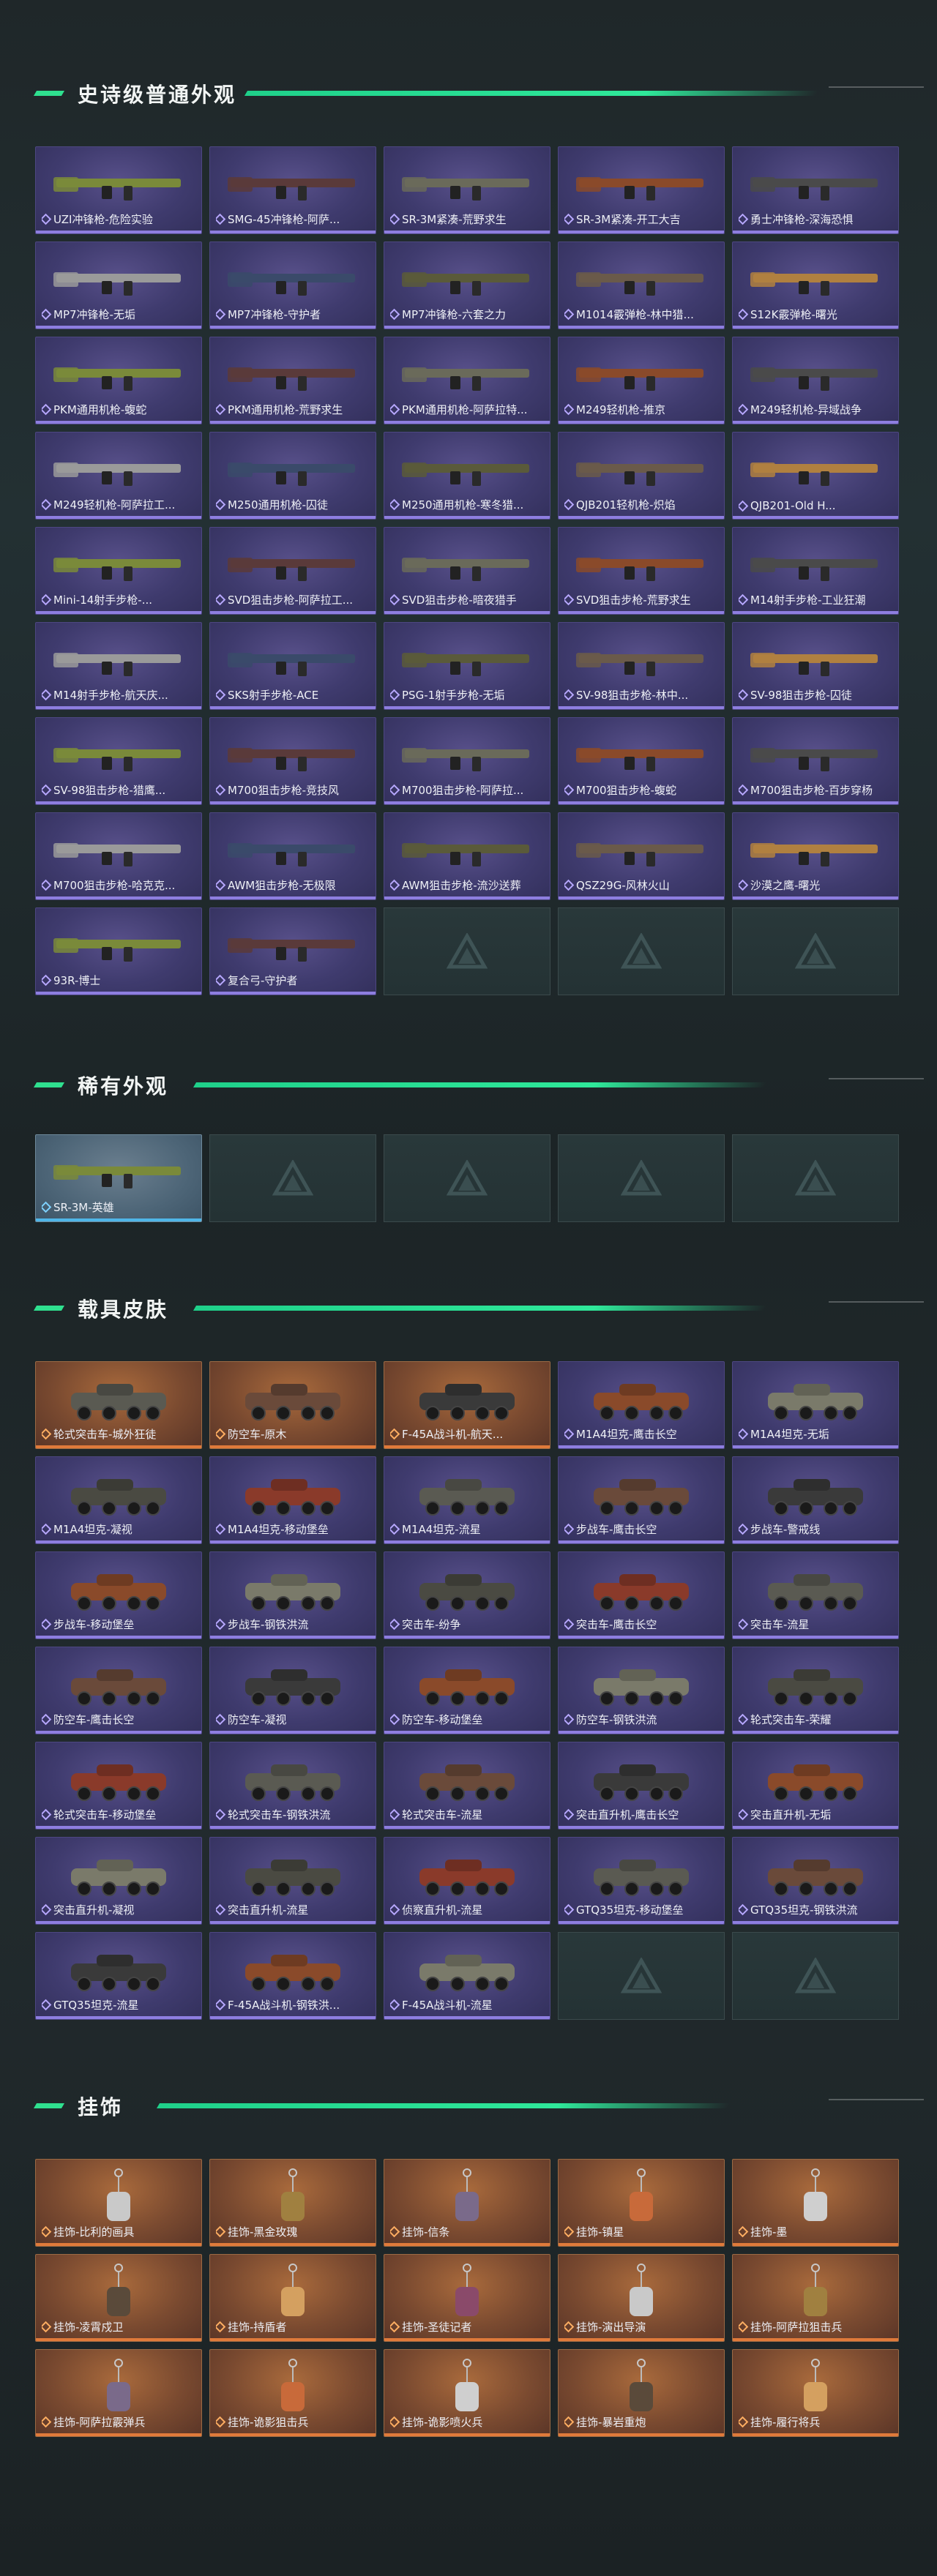 The width and height of the screenshot is (937, 2576). I want to click on item-card: 挂饰-诡影狙击兵, so click(292, 2393).